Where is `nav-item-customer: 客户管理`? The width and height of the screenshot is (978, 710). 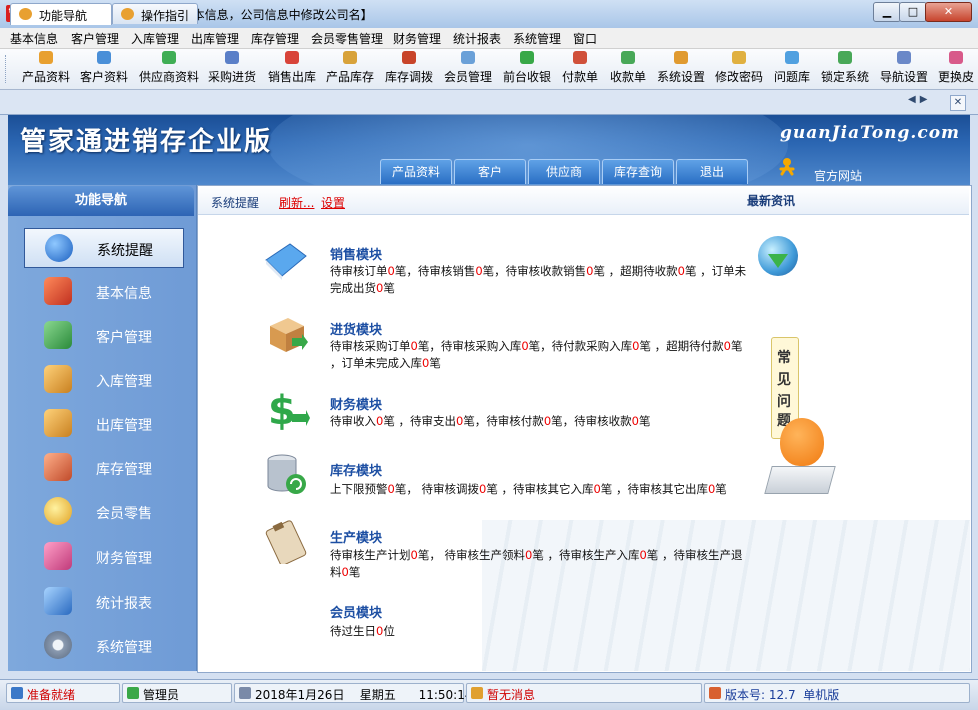
nav-item-customer: 客户管理 is located at coordinates (104, 335).